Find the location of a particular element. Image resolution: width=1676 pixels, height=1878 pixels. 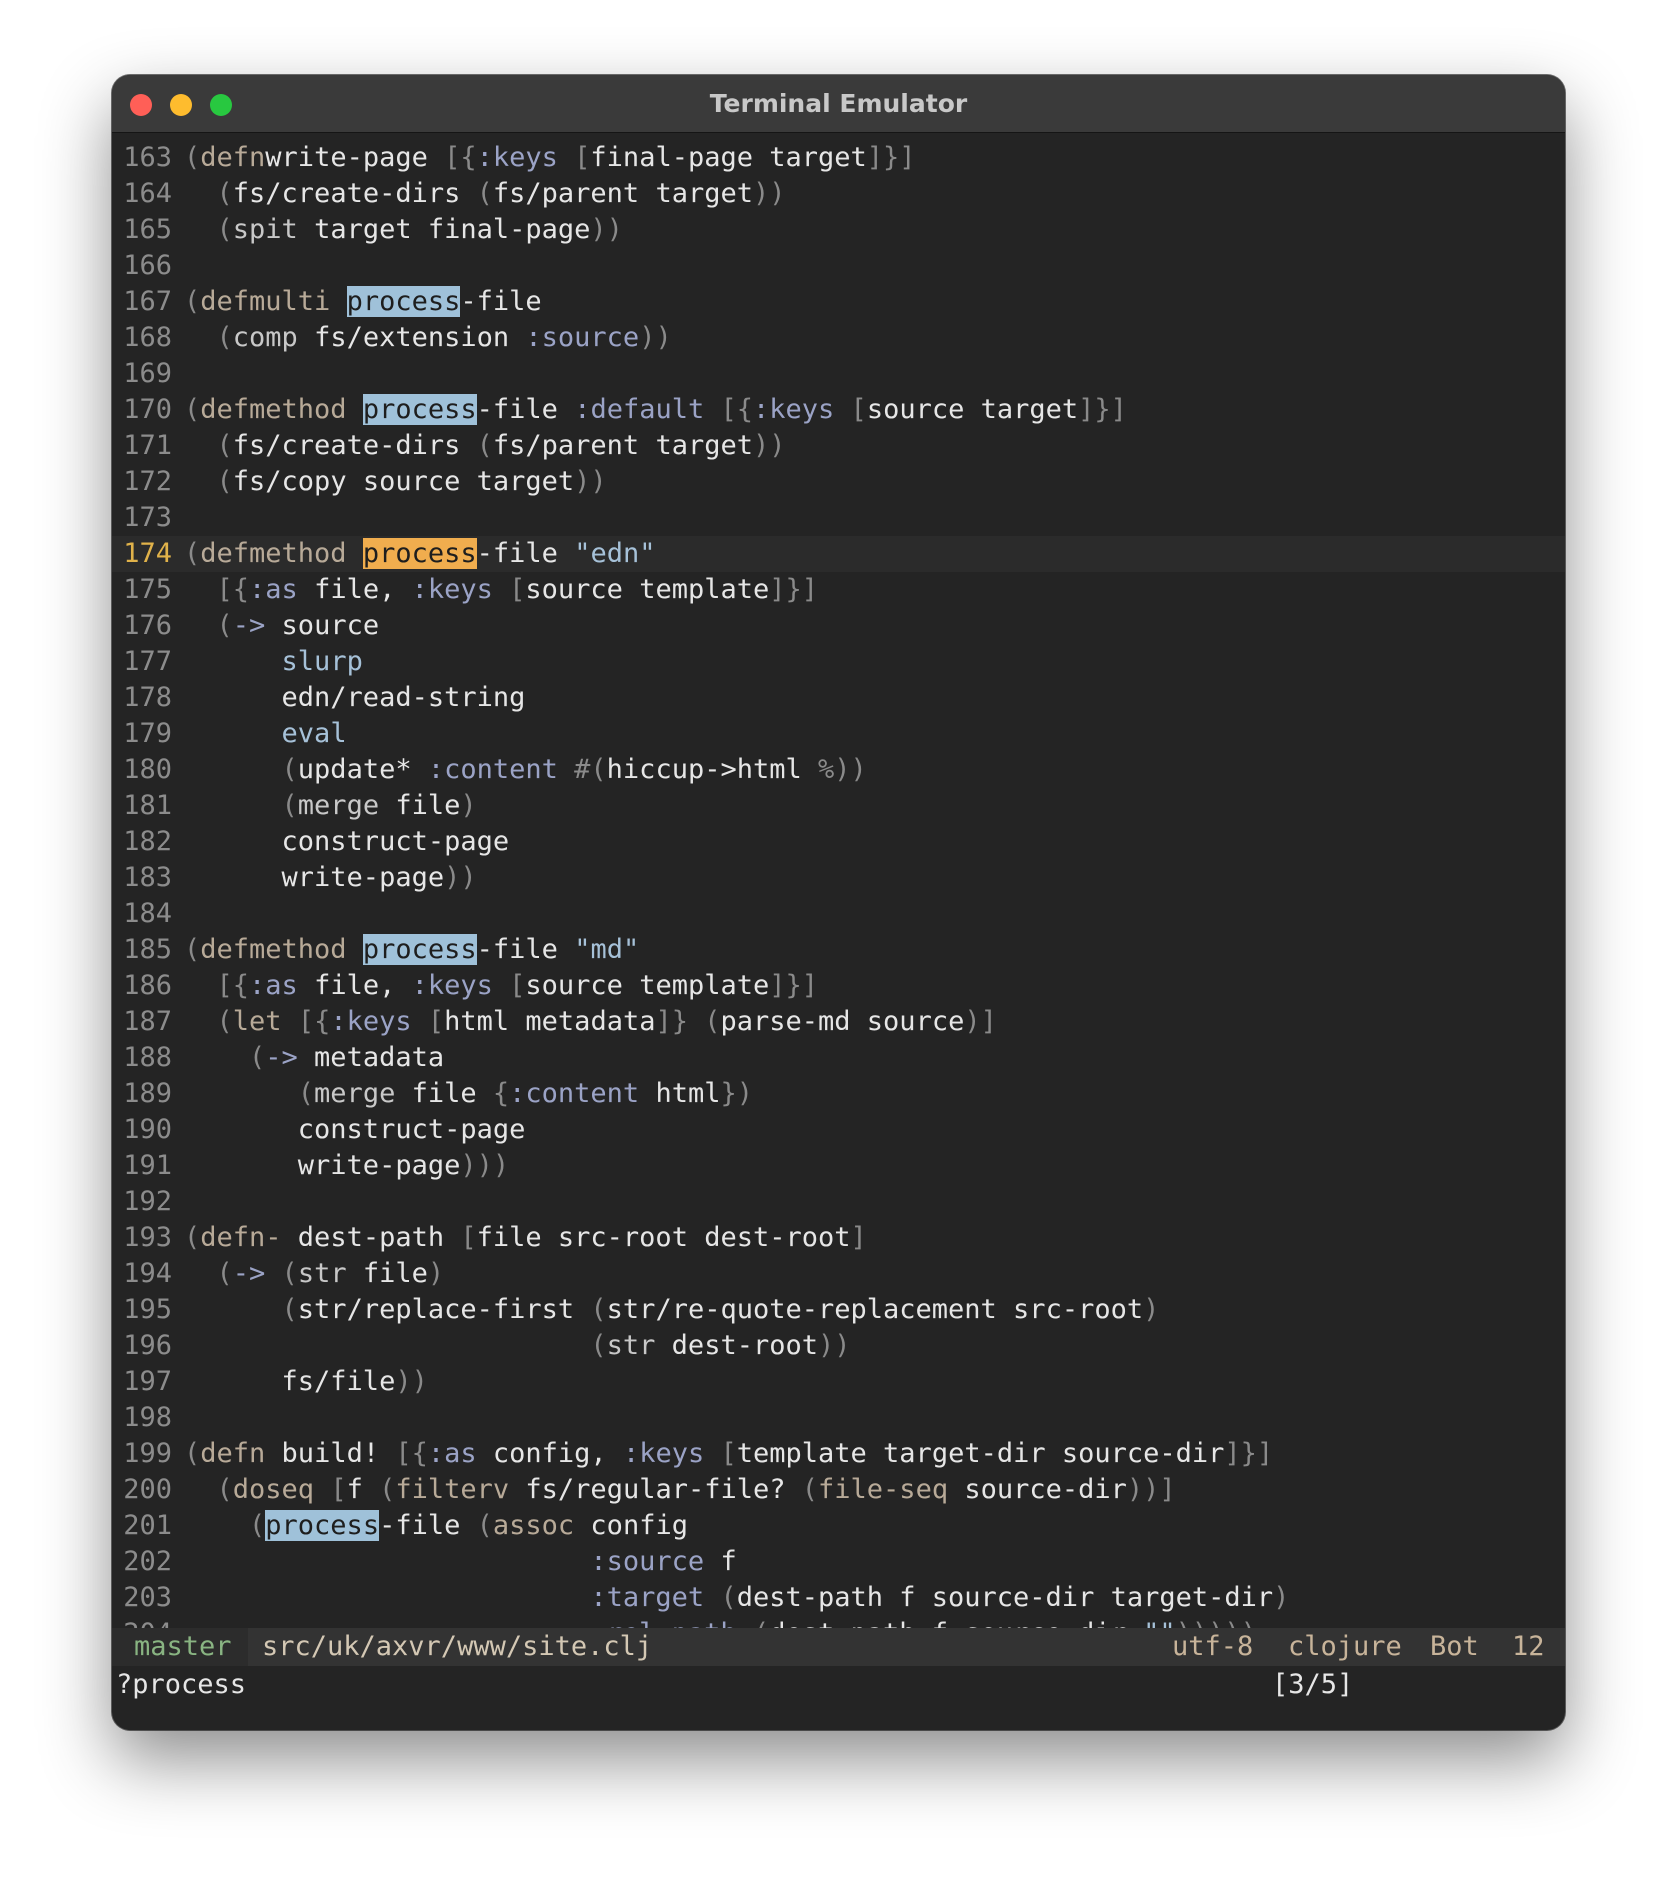

code-line: 188 (-> metadata is located at coordinates (838, 1058).